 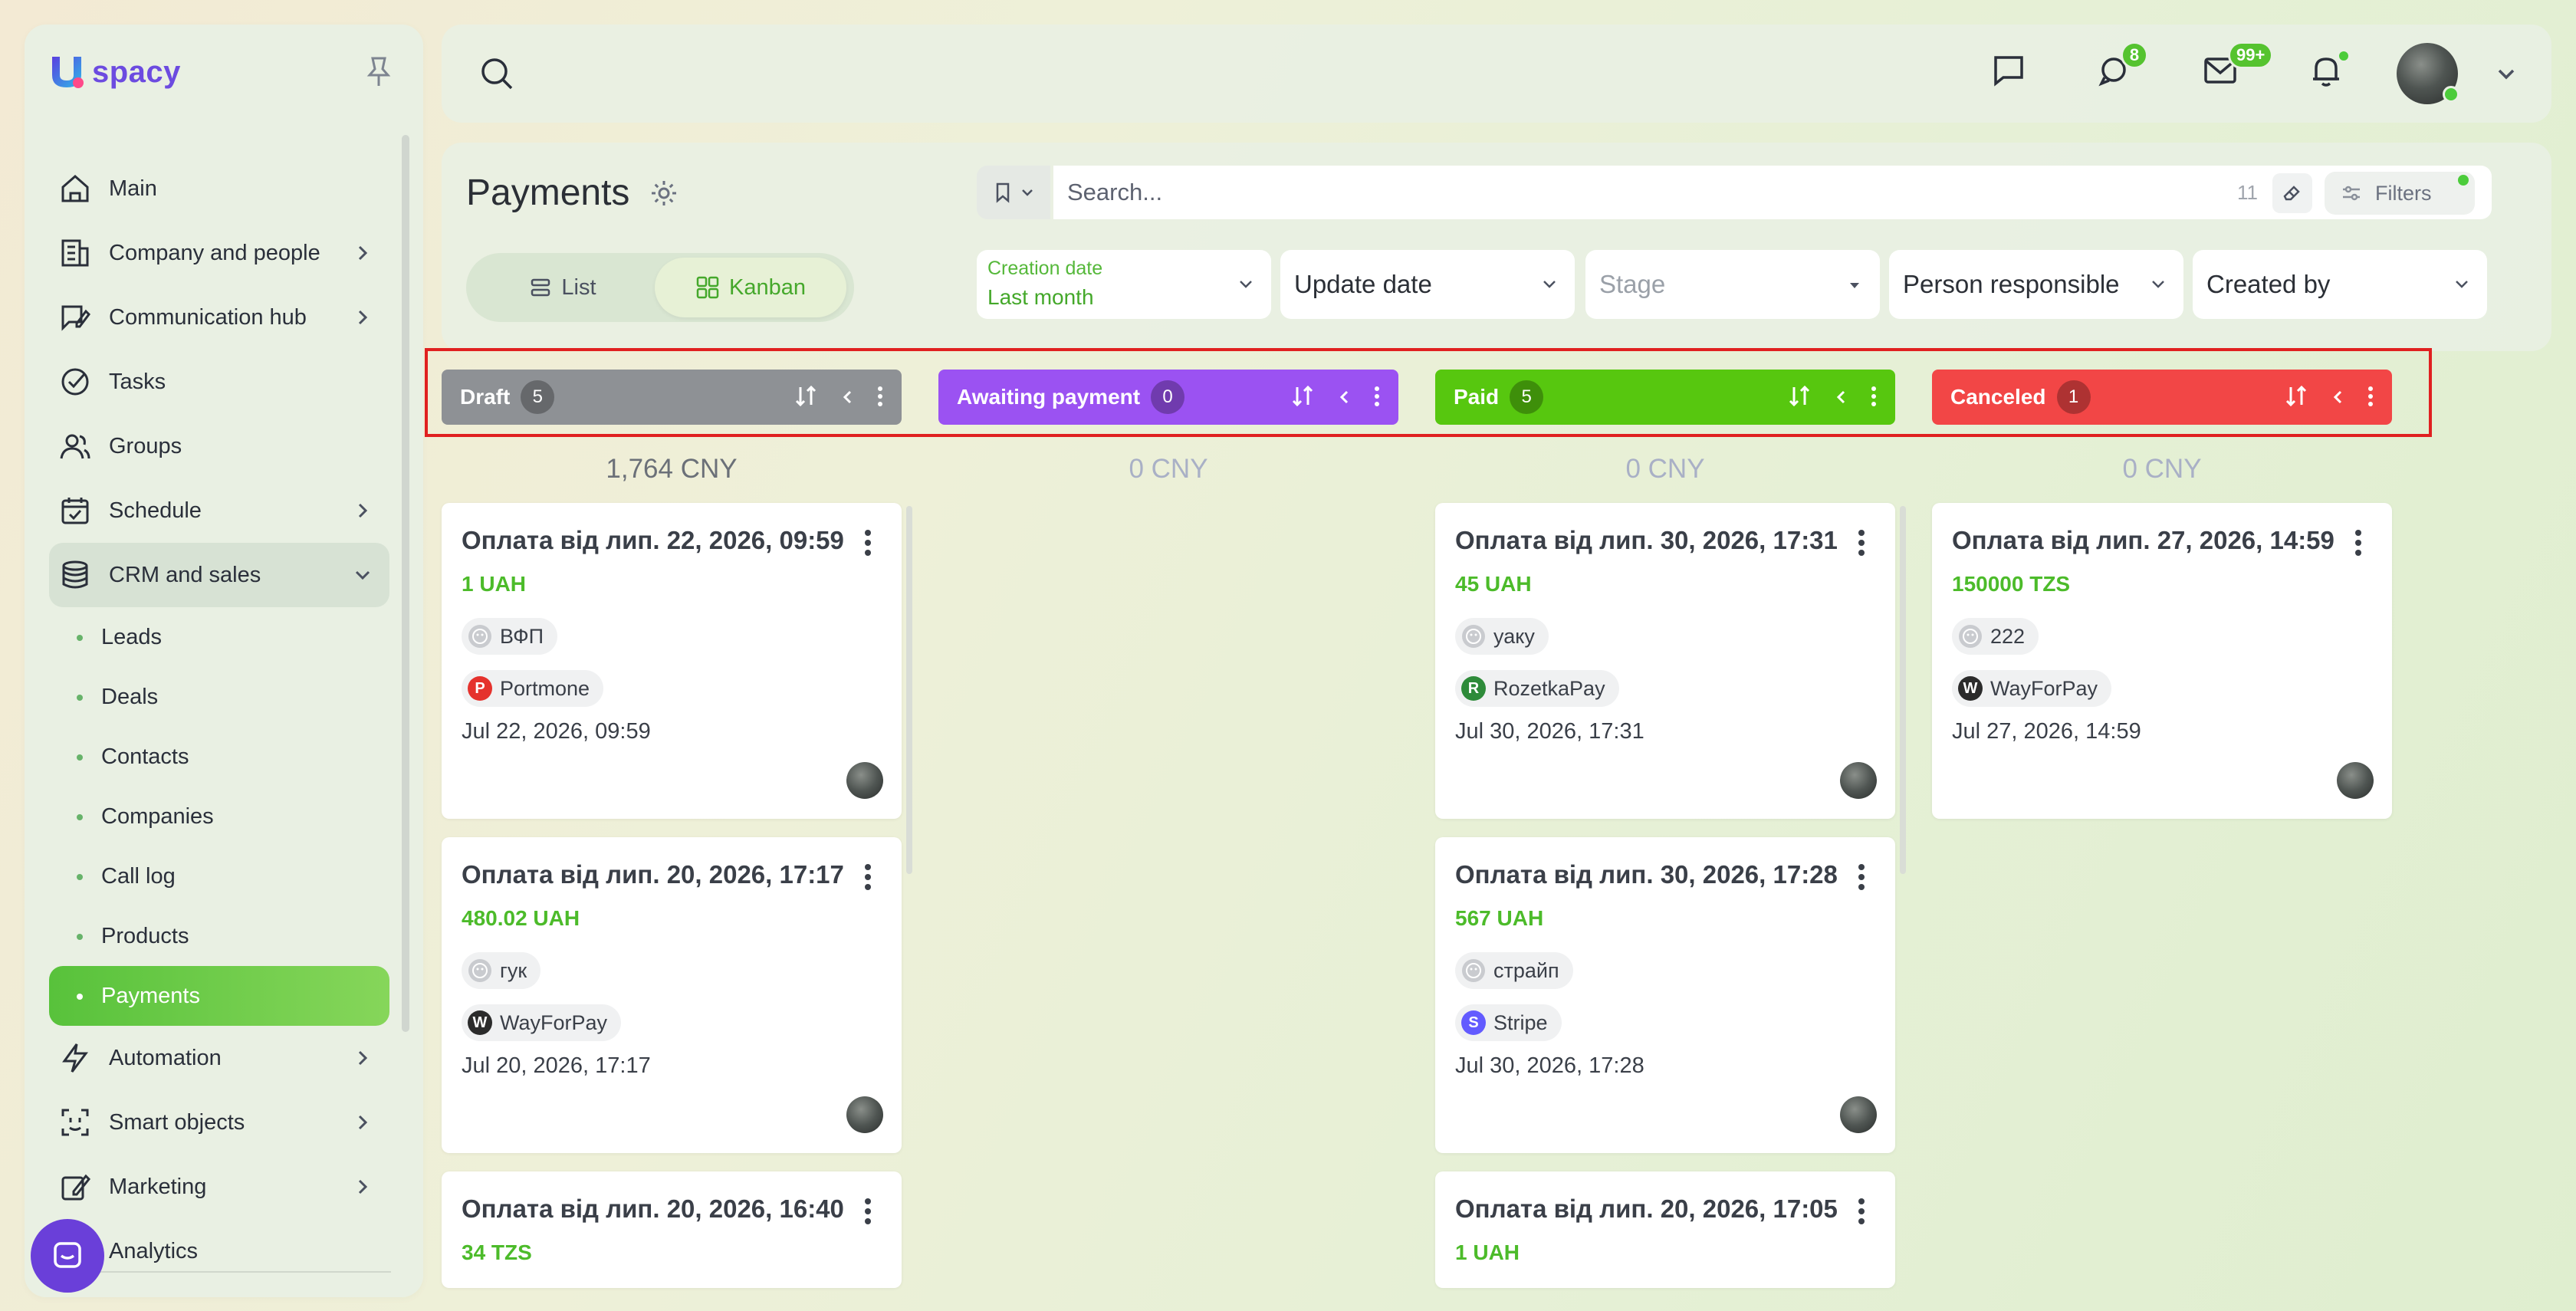 What do you see at coordinates (219, 996) in the screenshot?
I see `sidebar-sub-payments: Payments` at bounding box center [219, 996].